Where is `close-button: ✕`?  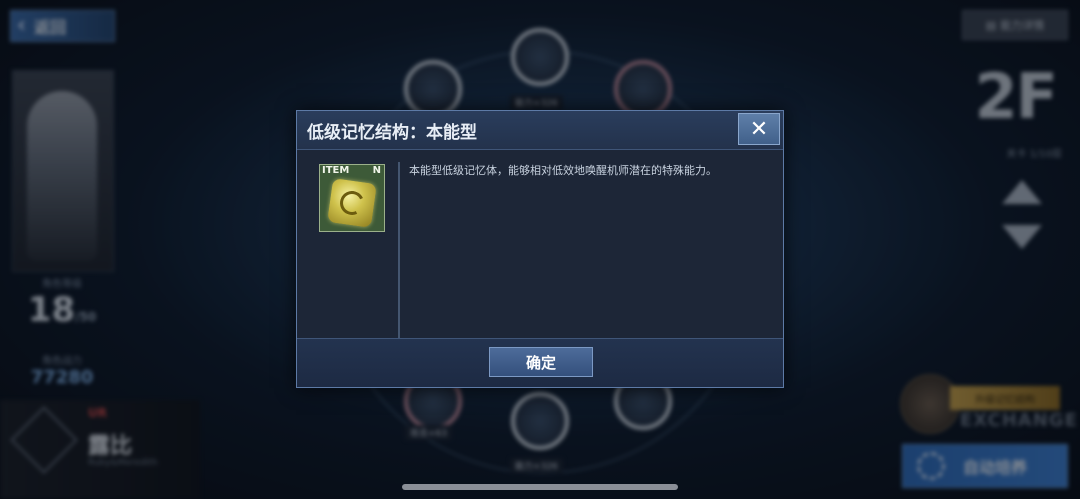 close-button: ✕ is located at coordinates (759, 129).